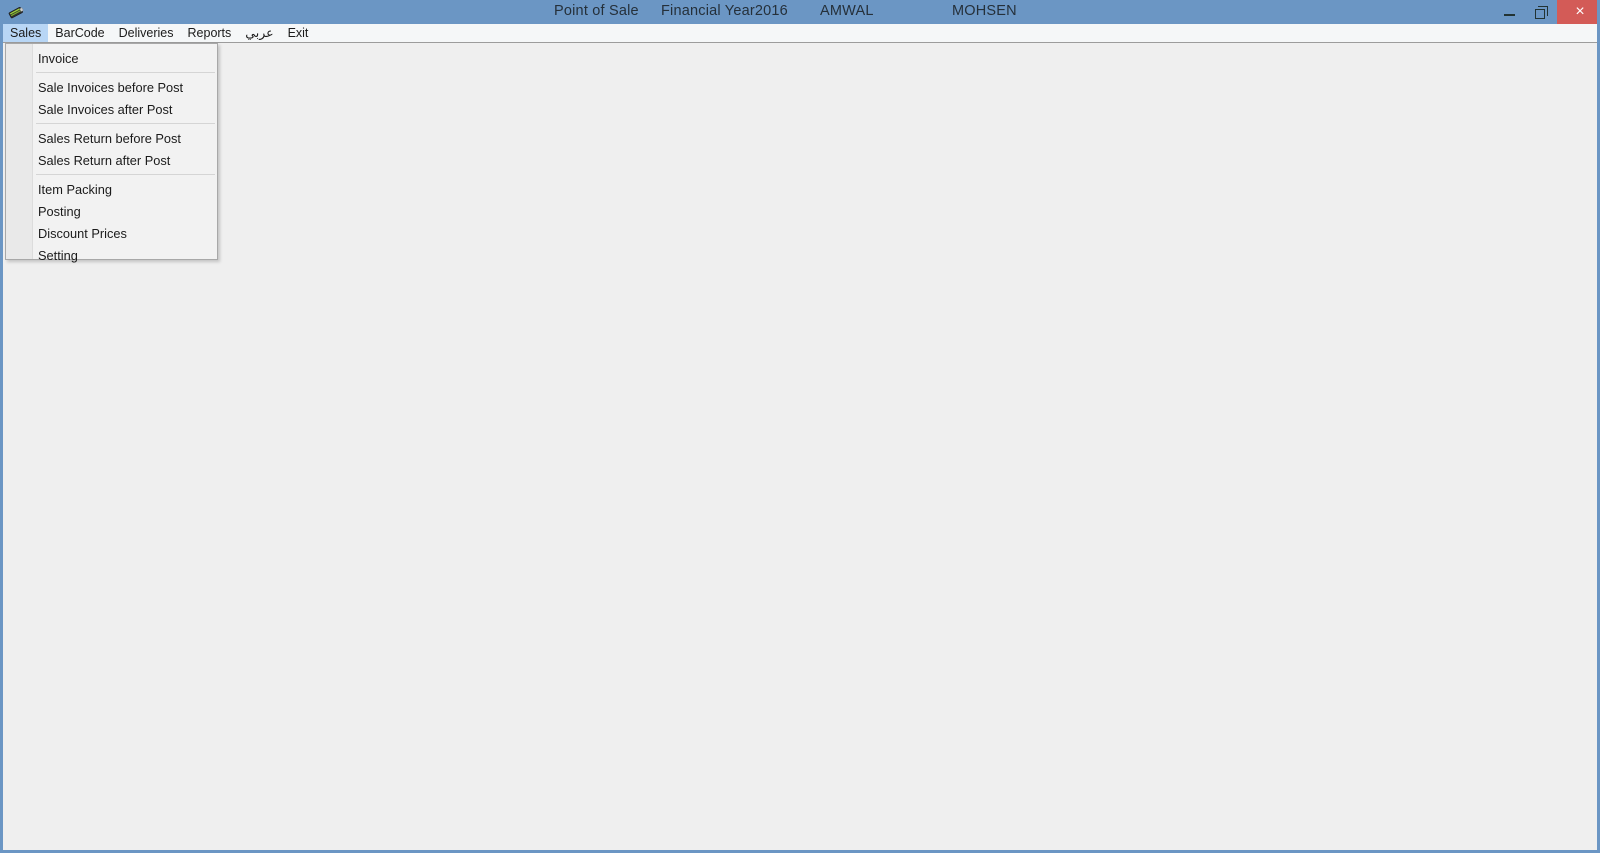 The width and height of the screenshot is (1600, 853). Describe the element at coordinates (105, 109) in the screenshot. I see `menu-entry-sale-invoices-after-post-label: Sale Invoices after Post` at that location.